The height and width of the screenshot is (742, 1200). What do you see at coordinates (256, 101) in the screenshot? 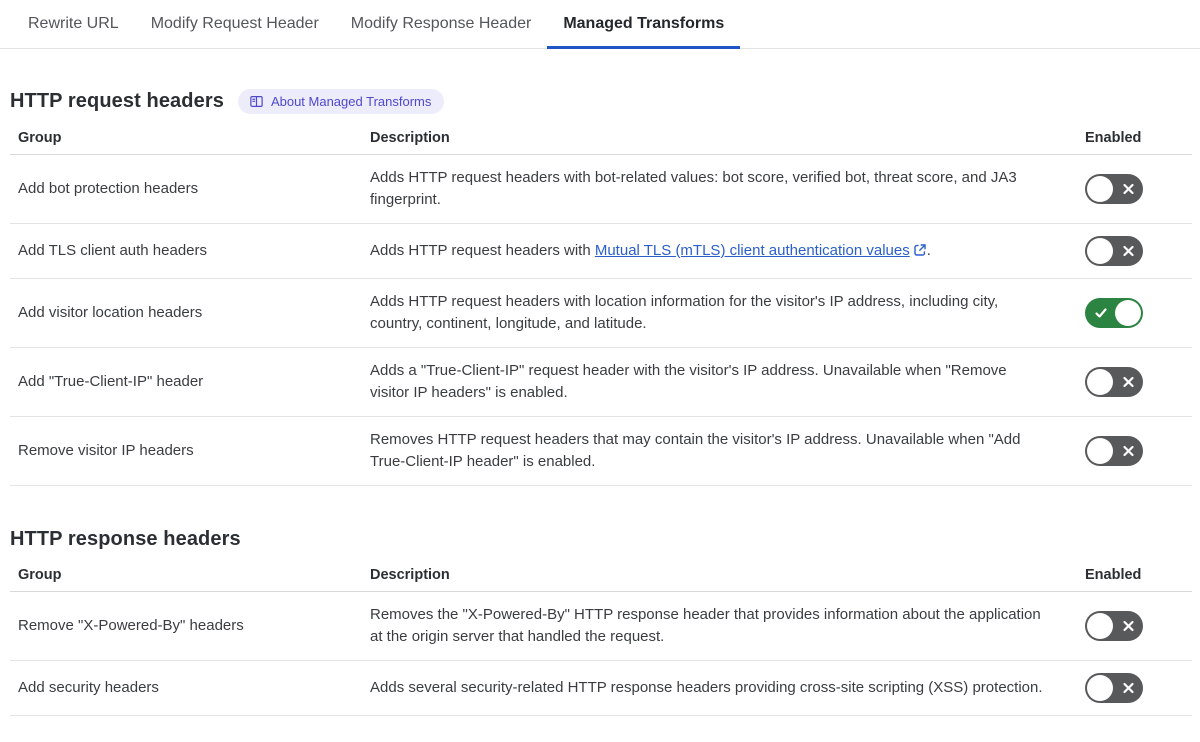
I see `book-icon` at bounding box center [256, 101].